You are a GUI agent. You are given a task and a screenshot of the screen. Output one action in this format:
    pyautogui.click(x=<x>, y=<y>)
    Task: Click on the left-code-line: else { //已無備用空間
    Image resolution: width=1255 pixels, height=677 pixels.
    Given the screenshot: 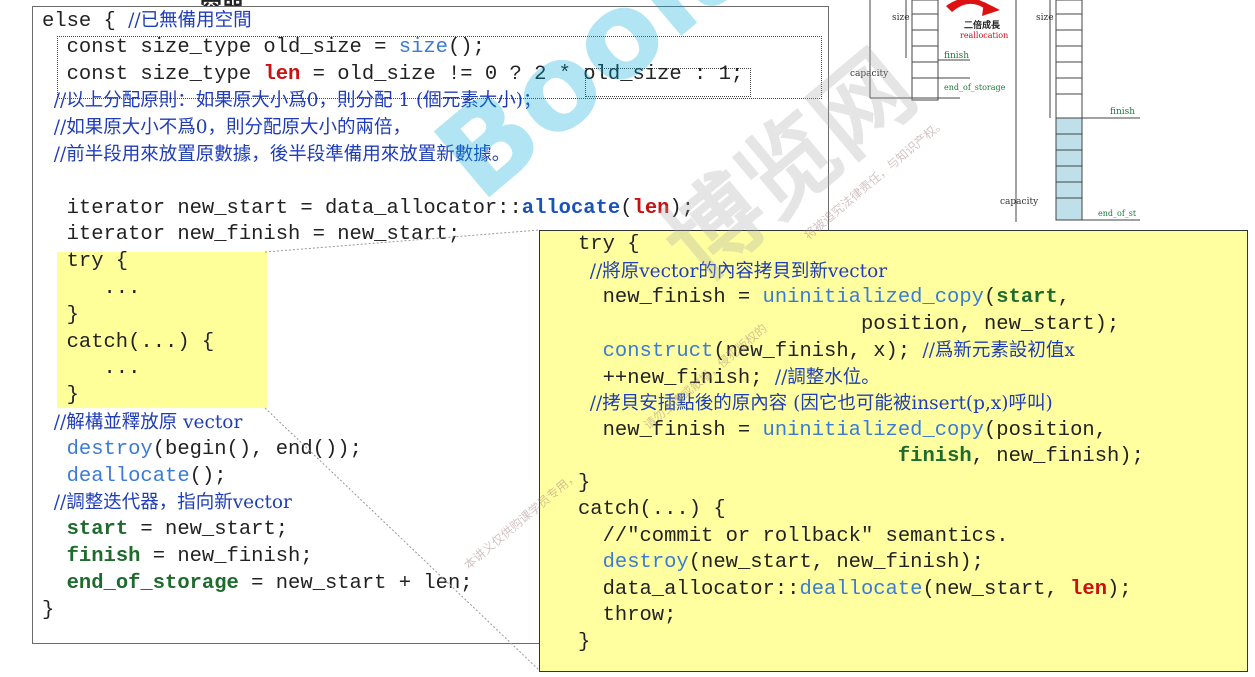 What is the action you would take?
    pyautogui.click(x=147, y=21)
    